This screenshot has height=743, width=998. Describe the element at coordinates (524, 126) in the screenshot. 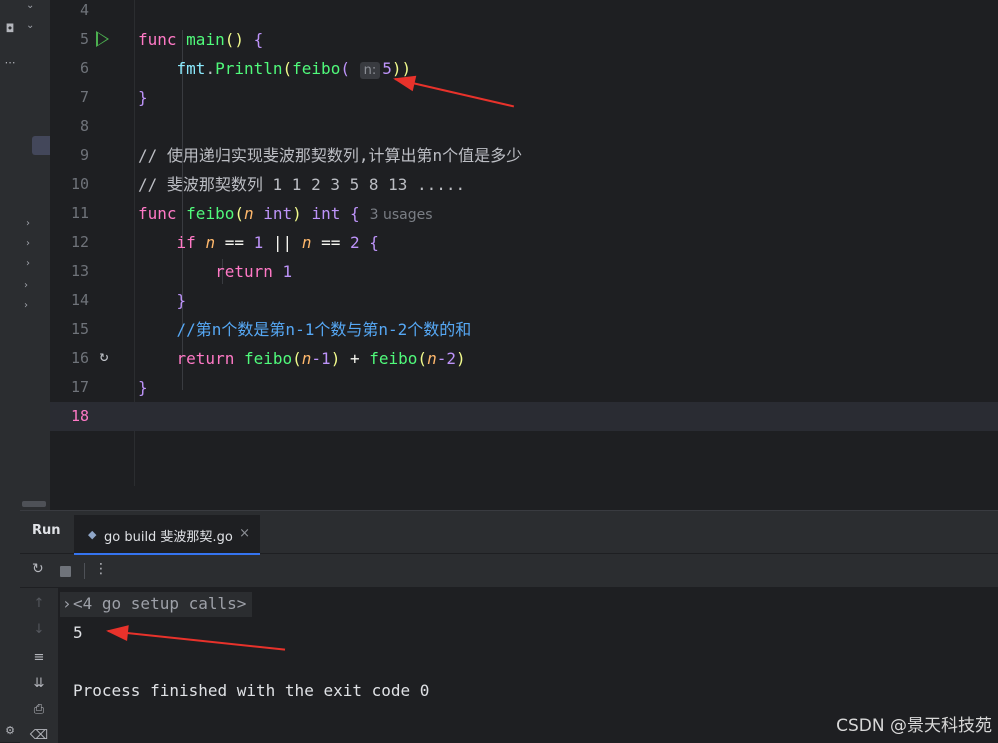

I see `code-line: 8` at that location.